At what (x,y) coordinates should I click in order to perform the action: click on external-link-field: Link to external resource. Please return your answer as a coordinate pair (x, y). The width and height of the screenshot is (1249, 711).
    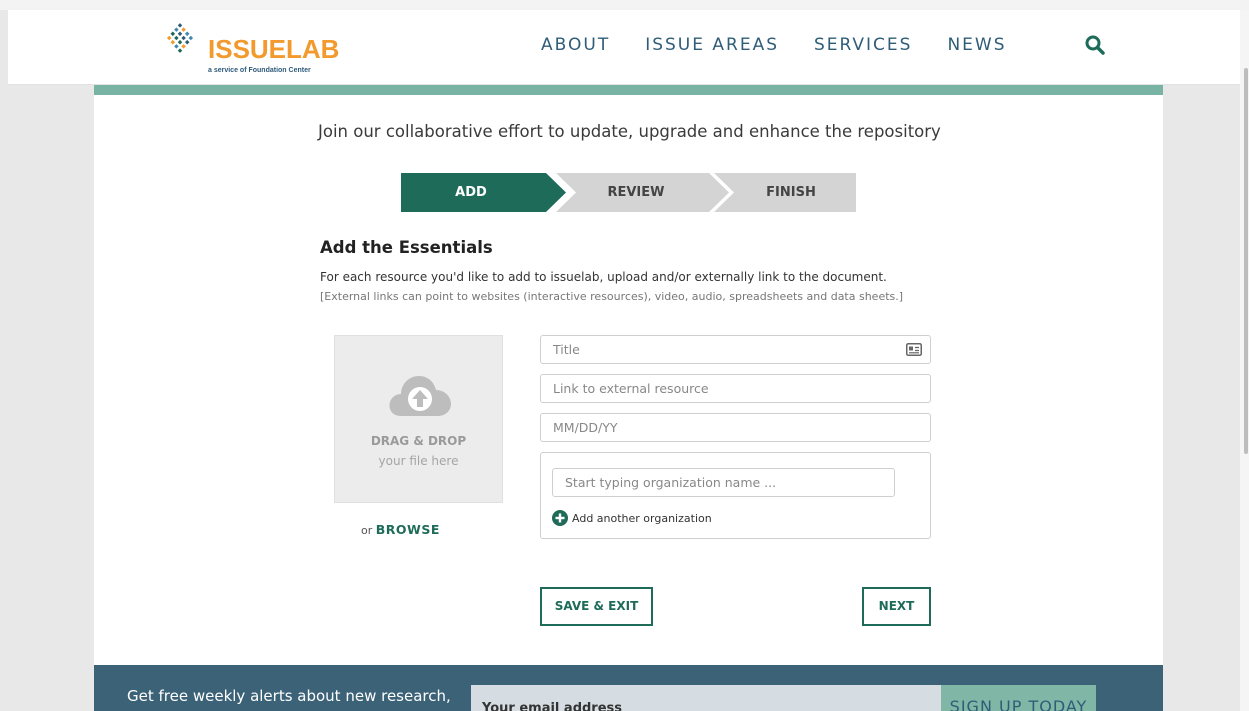
    Looking at the image, I should click on (735, 388).